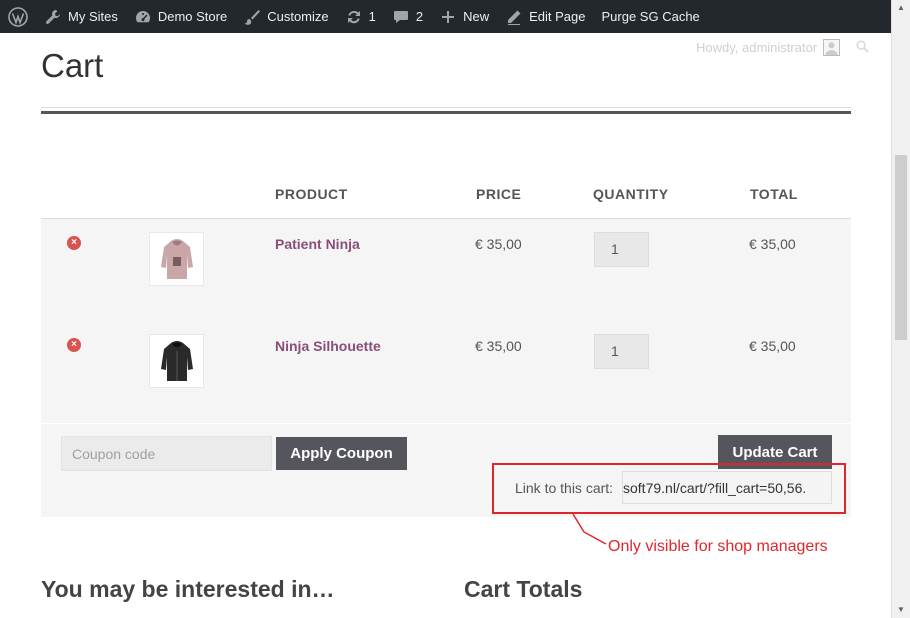 This screenshot has width=910, height=618. Describe the element at coordinates (774, 194) in the screenshot. I see `column-header-total: TOTAL` at that location.